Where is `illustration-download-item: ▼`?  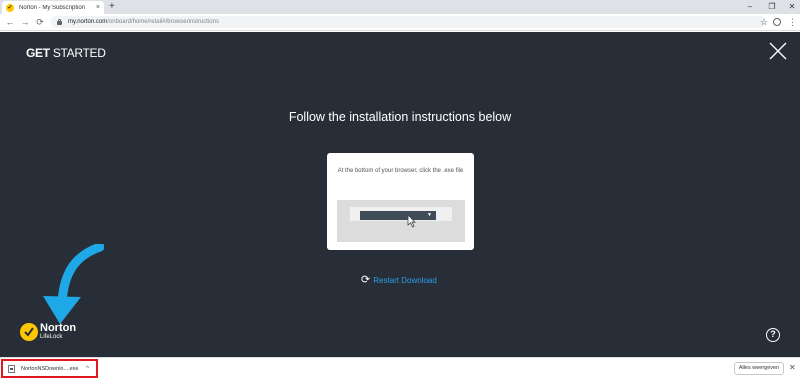 illustration-download-item: ▼ is located at coordinates (398, 215).